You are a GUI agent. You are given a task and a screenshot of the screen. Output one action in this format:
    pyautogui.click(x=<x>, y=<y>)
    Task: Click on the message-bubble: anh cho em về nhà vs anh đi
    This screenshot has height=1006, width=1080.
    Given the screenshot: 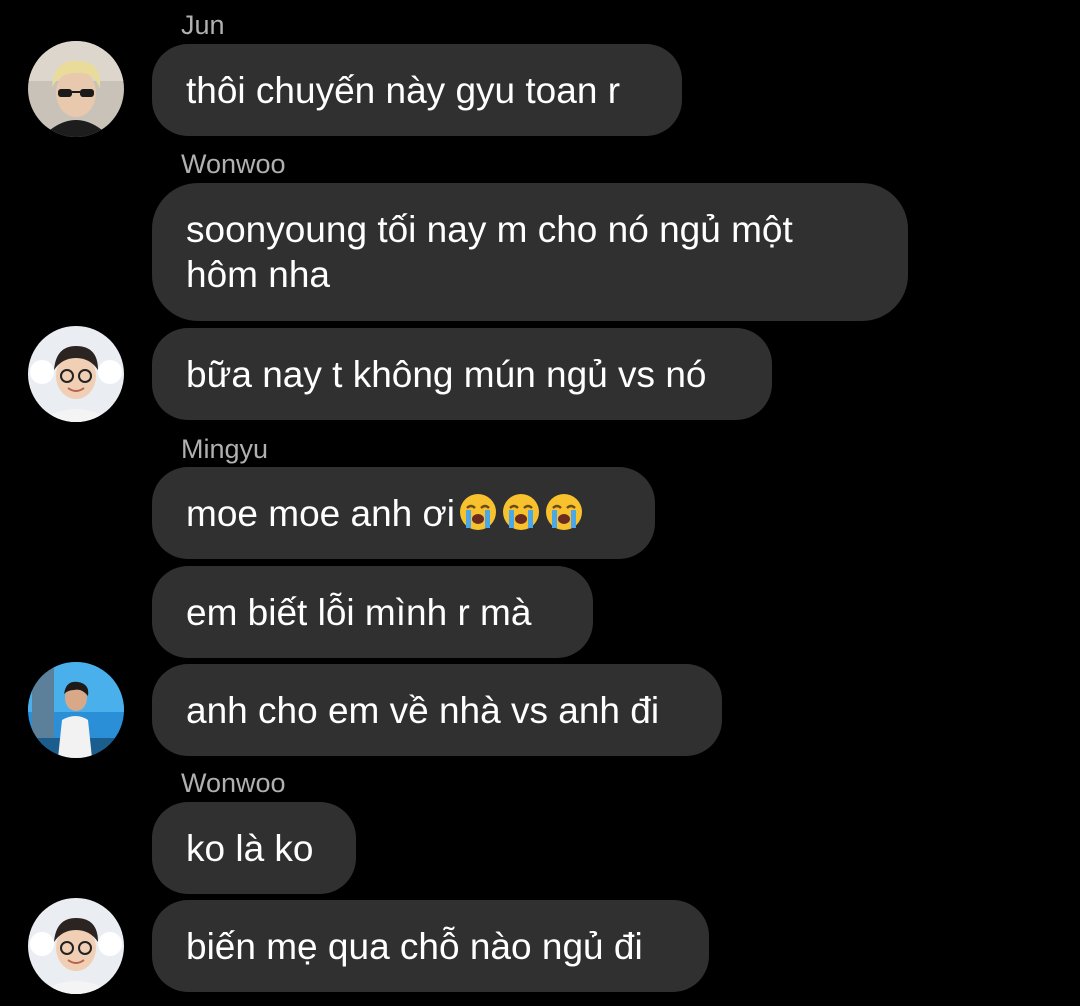 What is the action you would take?
    pyautogui.click(x=437, y=710)
    